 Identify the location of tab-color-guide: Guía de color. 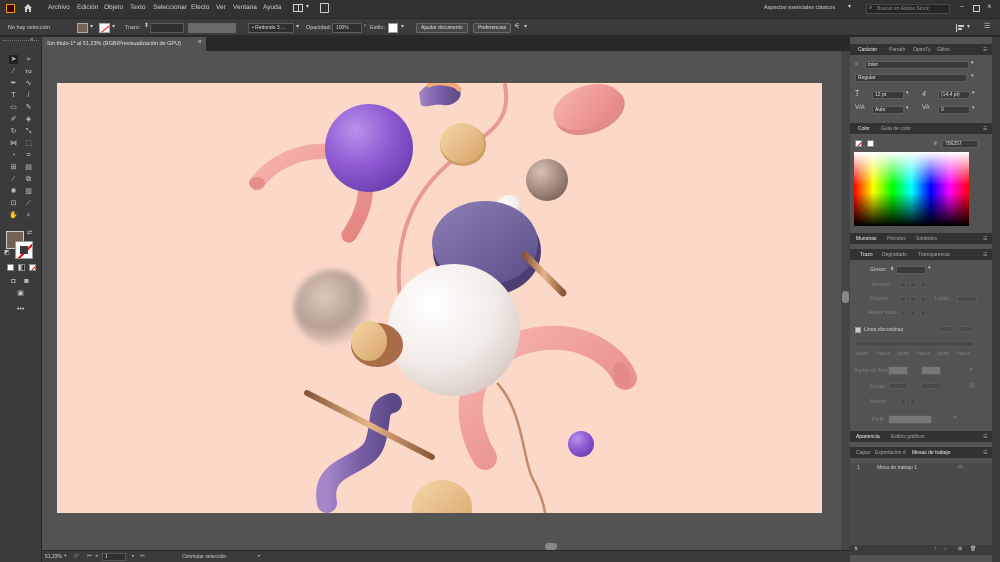
(896, 129).